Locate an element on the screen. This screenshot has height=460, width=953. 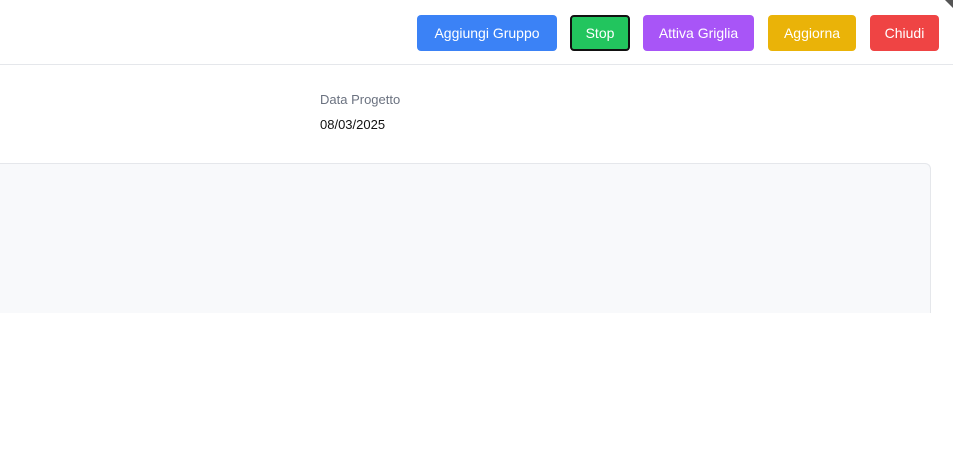
project-date-label: Data Progetto is located at coordinates (360, 99).